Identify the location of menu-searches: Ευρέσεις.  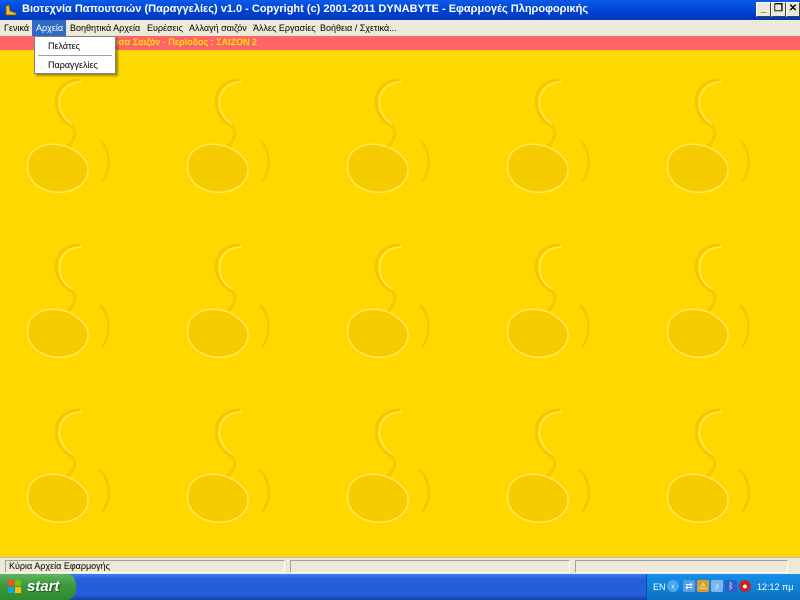
(165, 28).